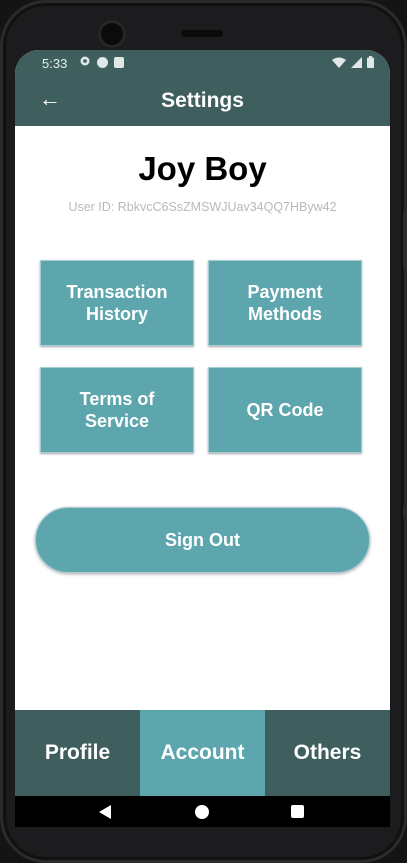  I want to click on bottom-nav: Profile Account Others, so click(202, 753).